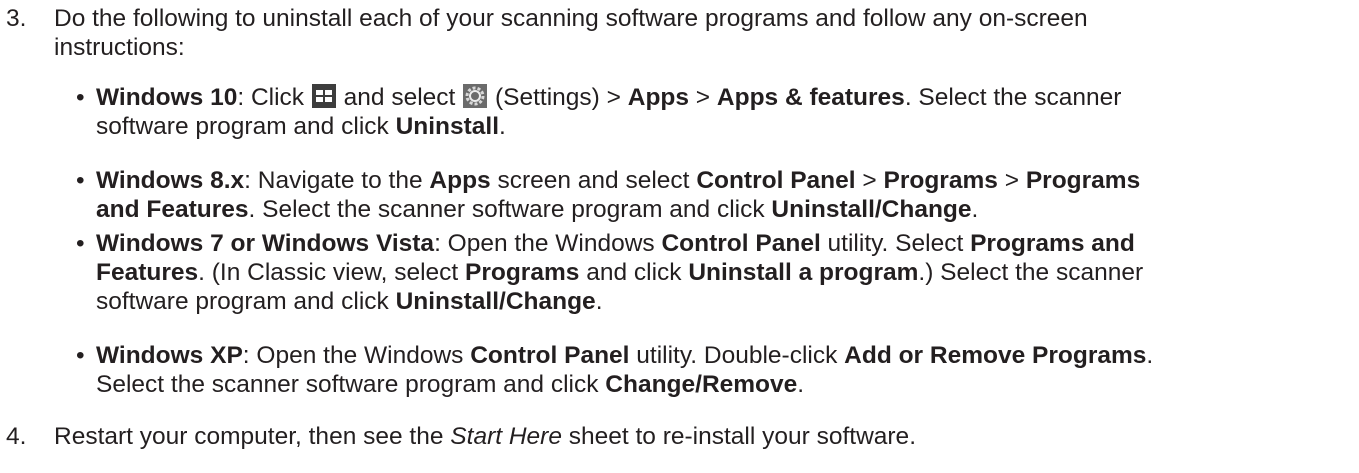  I want to click on step-number: 4., so click(16, 436).